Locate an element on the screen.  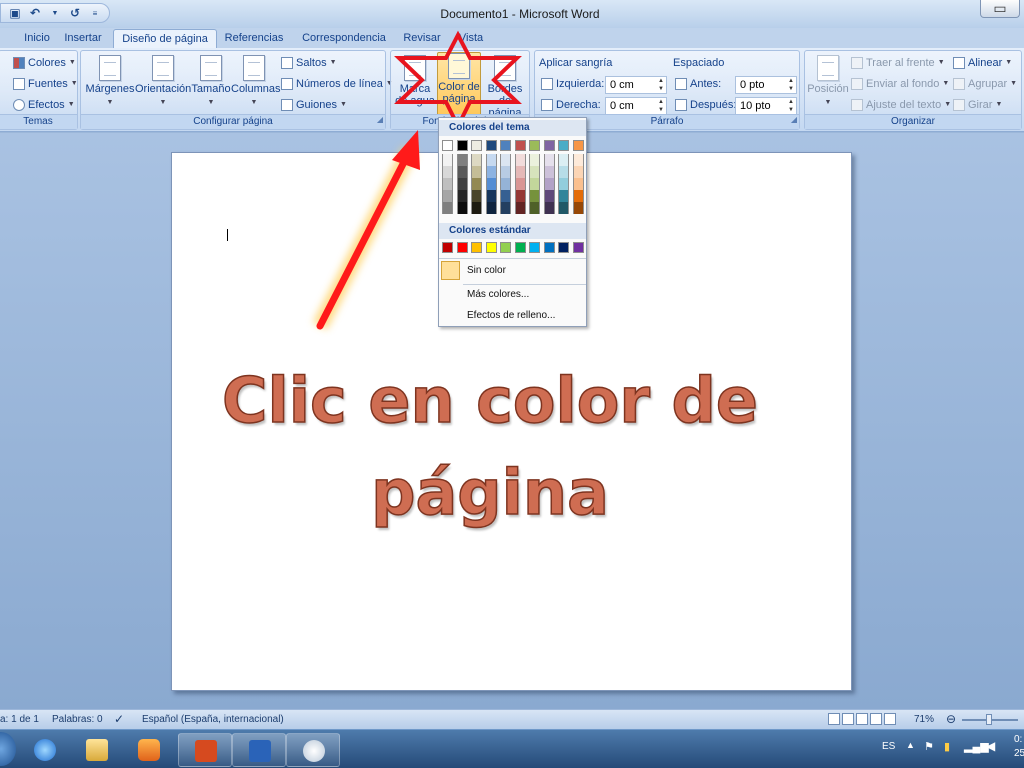
tab-revisar: Revisar is located at coordinates (422, 38).